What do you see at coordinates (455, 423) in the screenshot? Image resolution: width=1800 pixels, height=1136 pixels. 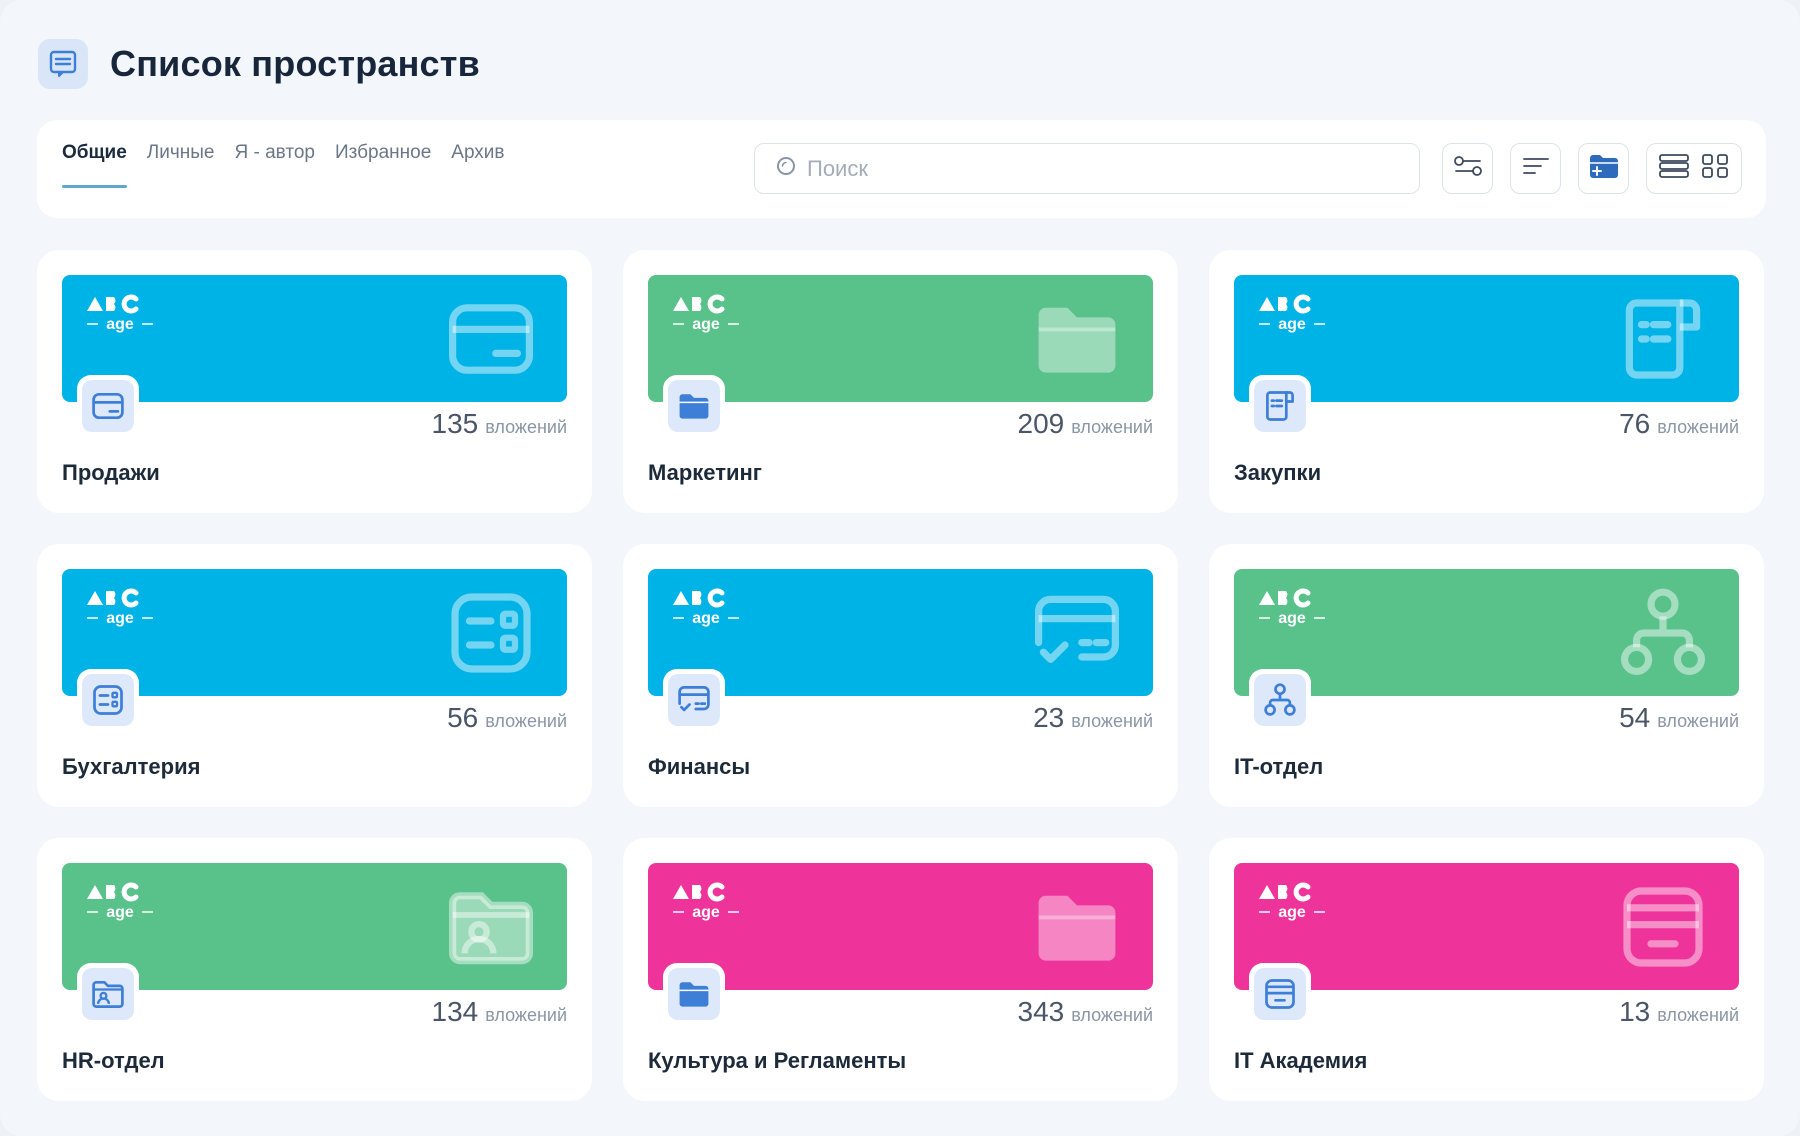 I see `count-number: 135` at bounding box center [455, 423].